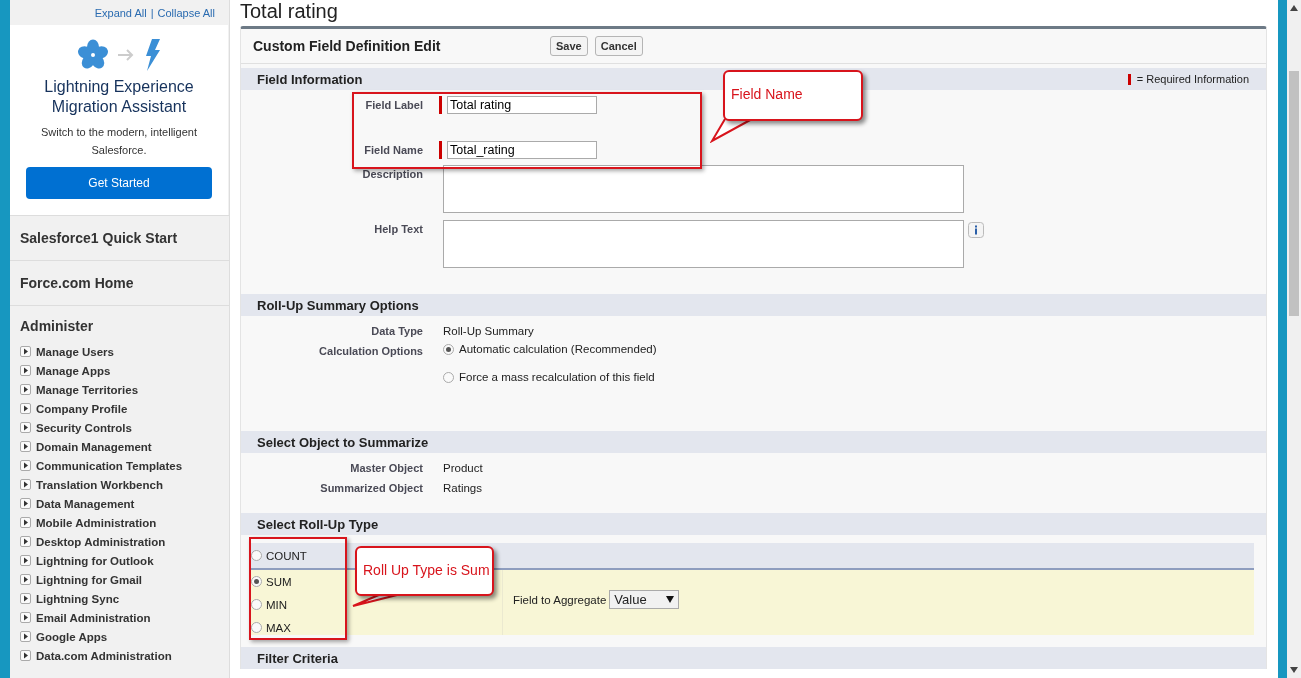 The image size is (1301, 678). I want to click on scroll-thumb, so click(1294, 193).